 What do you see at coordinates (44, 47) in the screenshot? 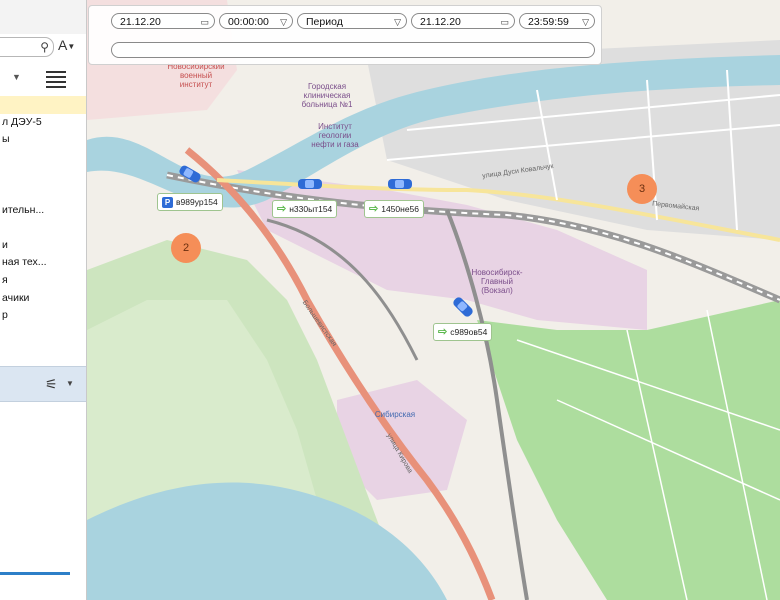
I see `search-icon: ⚲` at bounding box center [44, 47].